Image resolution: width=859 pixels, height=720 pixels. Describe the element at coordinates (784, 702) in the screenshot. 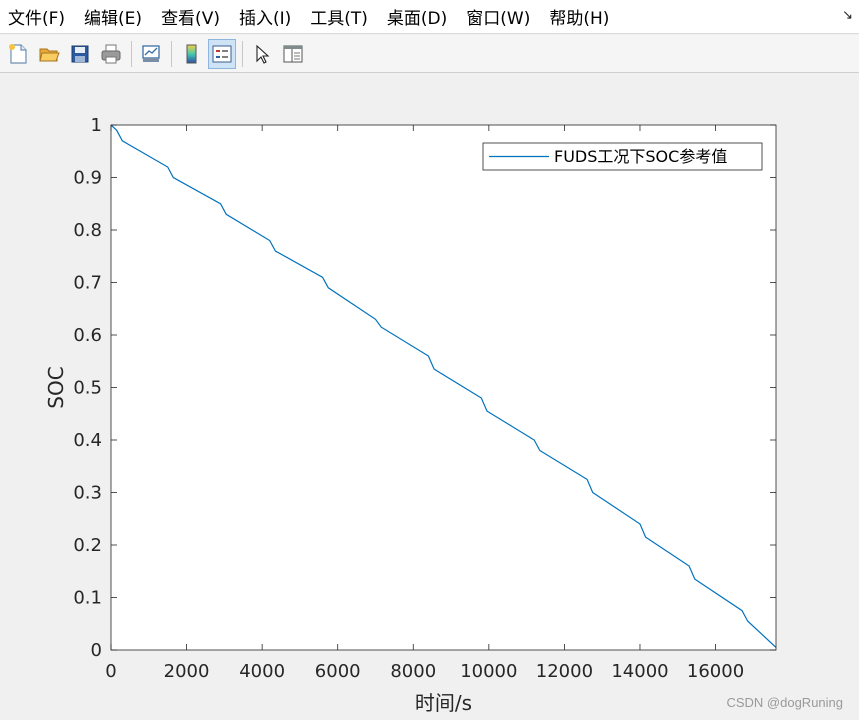

I see `watermark: CSDN @dogRuning` at that location.